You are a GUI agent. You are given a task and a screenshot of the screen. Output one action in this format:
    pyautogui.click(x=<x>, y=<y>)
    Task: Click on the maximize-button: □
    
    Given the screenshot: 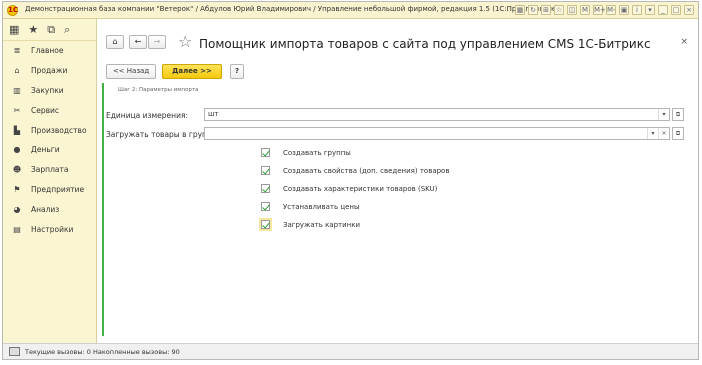 What is the action you would take?
    pyautogui.click(x=676, y=10)
    